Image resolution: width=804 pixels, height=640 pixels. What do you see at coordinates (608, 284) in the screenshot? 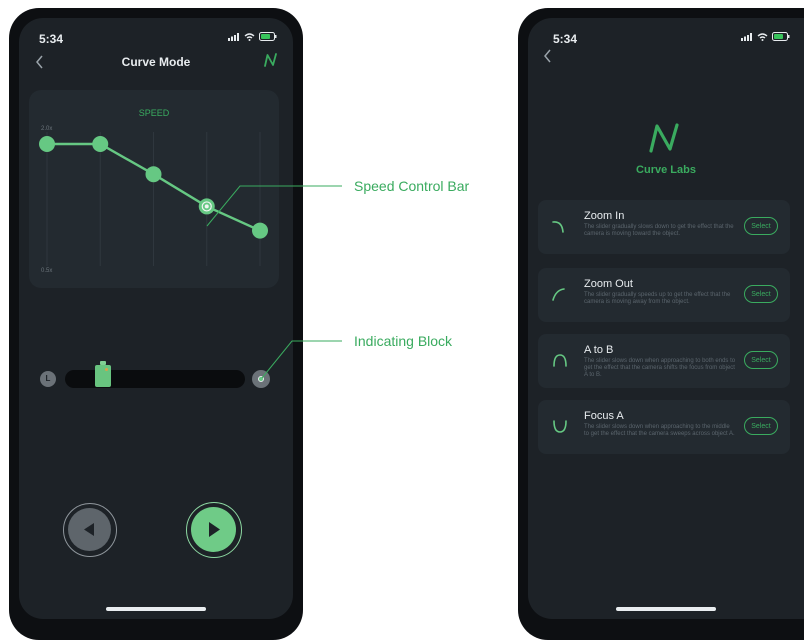
I see `curve-option-name: Zoom Out` at bounding box center [608, 284].